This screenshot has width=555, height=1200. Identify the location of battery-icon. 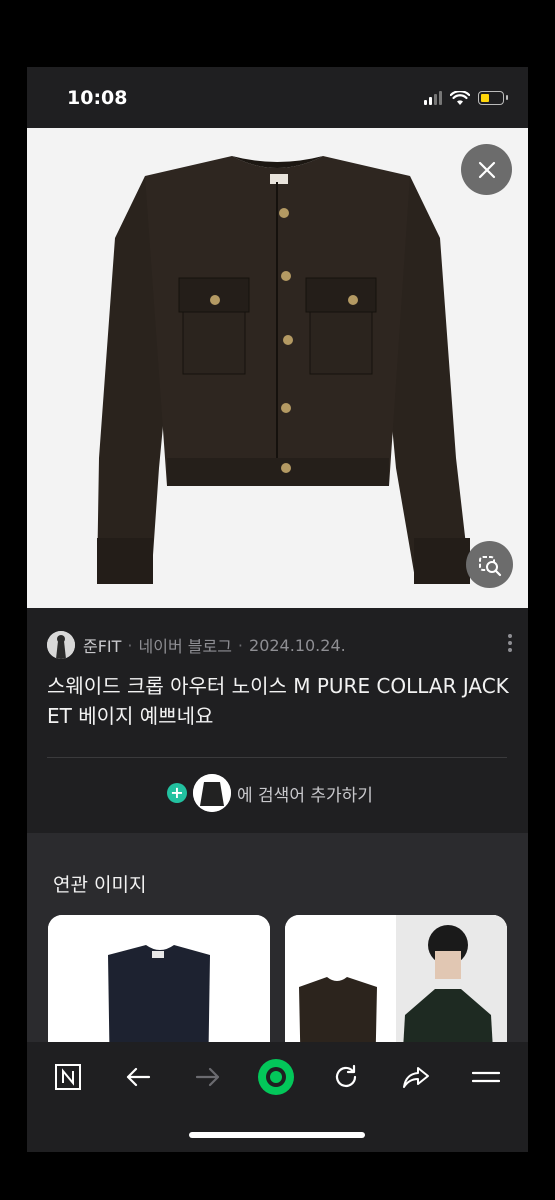
(493, 98).